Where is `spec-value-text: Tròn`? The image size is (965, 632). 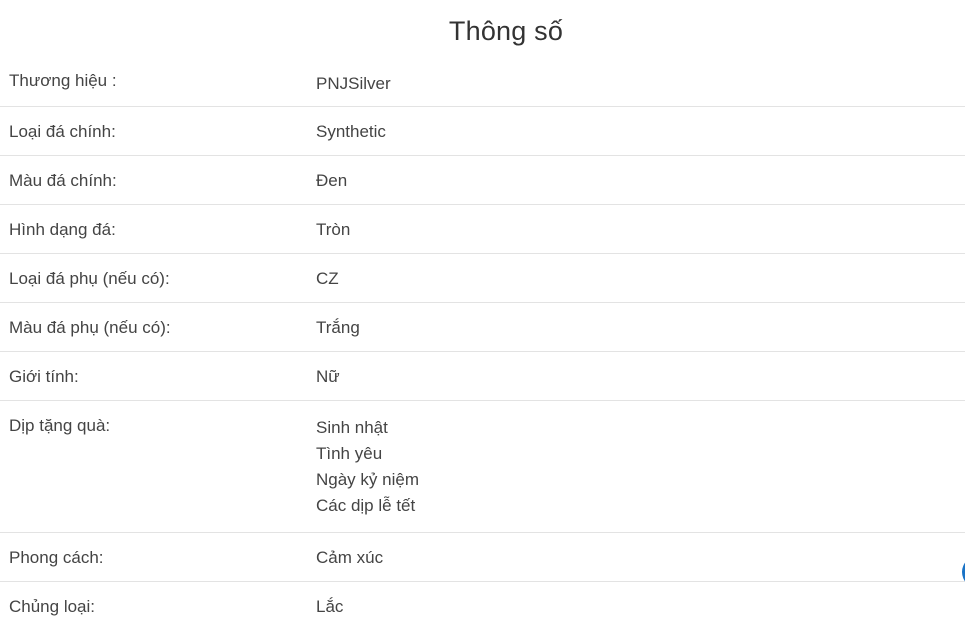
spec-value-text: Tròn is located at coordinates (333, 229).